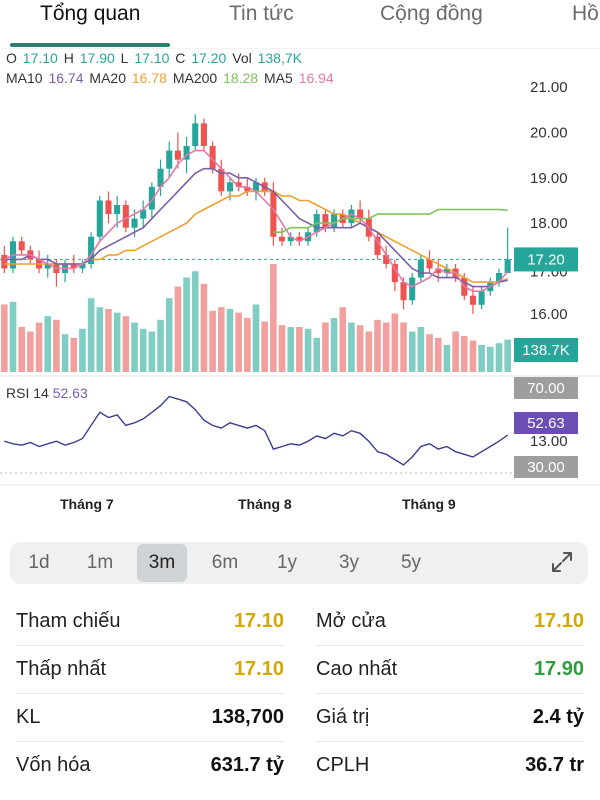  What do you see at coordinates (546, 259) in the screenshot?
I see `current-price-tag: 17.20` at bounding box center [546, 259].